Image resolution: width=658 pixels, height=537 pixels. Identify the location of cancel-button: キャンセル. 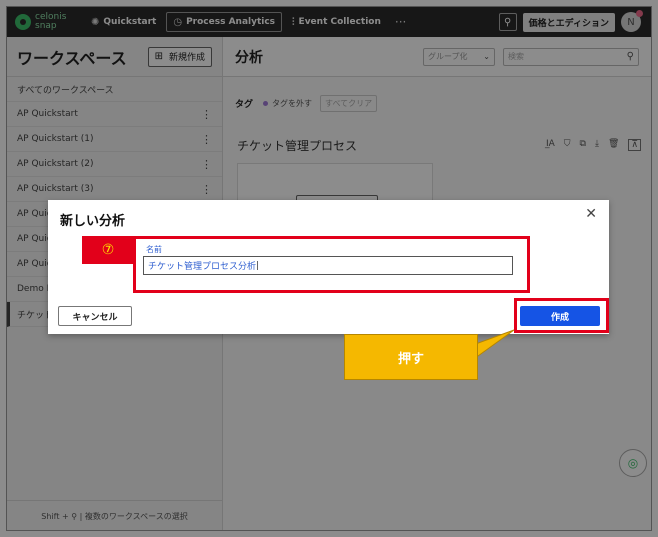
(95, 316).